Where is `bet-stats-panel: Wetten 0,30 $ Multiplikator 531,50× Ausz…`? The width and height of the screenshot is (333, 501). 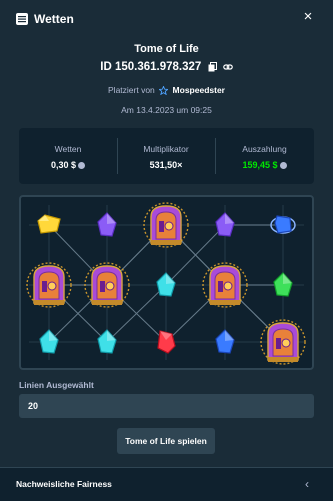
bet-stats-panel: Wetten 0,30 $ Multiplikator 531,50× Ausz… is located at coordinates (166, 156).